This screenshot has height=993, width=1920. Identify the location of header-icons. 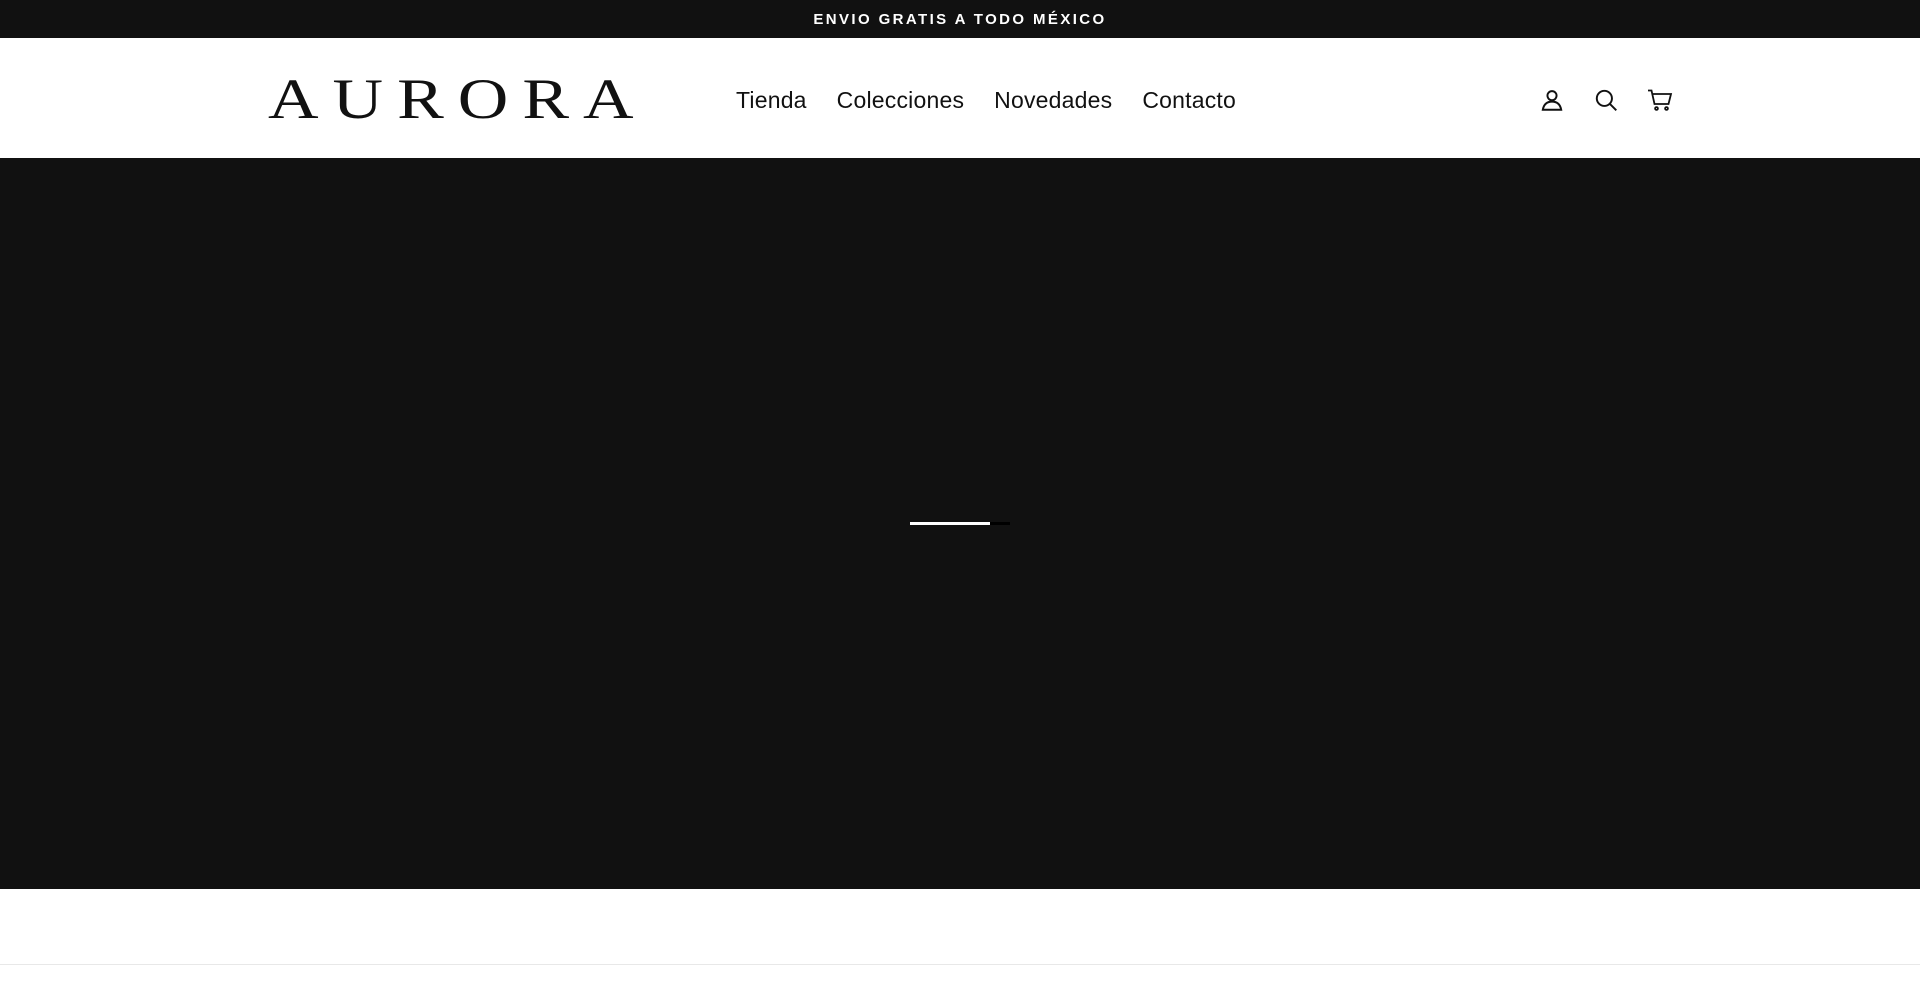
(1606, 100).